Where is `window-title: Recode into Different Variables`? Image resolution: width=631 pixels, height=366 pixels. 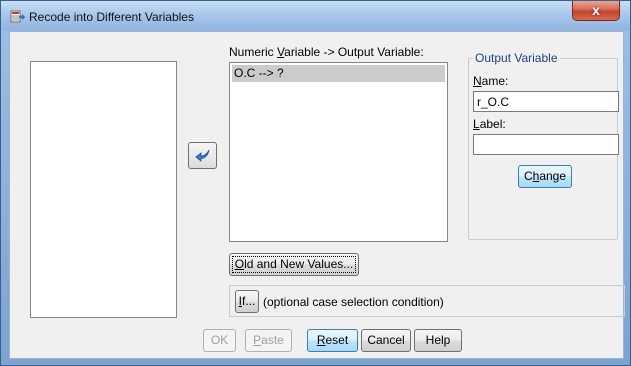 window-title: Recode into Different Variables is located at coordinates (111, 17).